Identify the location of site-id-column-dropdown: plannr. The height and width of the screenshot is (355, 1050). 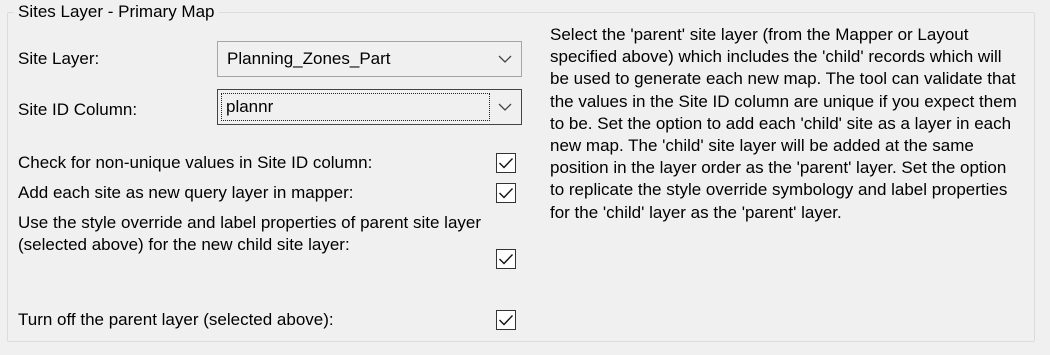
(369, 107).